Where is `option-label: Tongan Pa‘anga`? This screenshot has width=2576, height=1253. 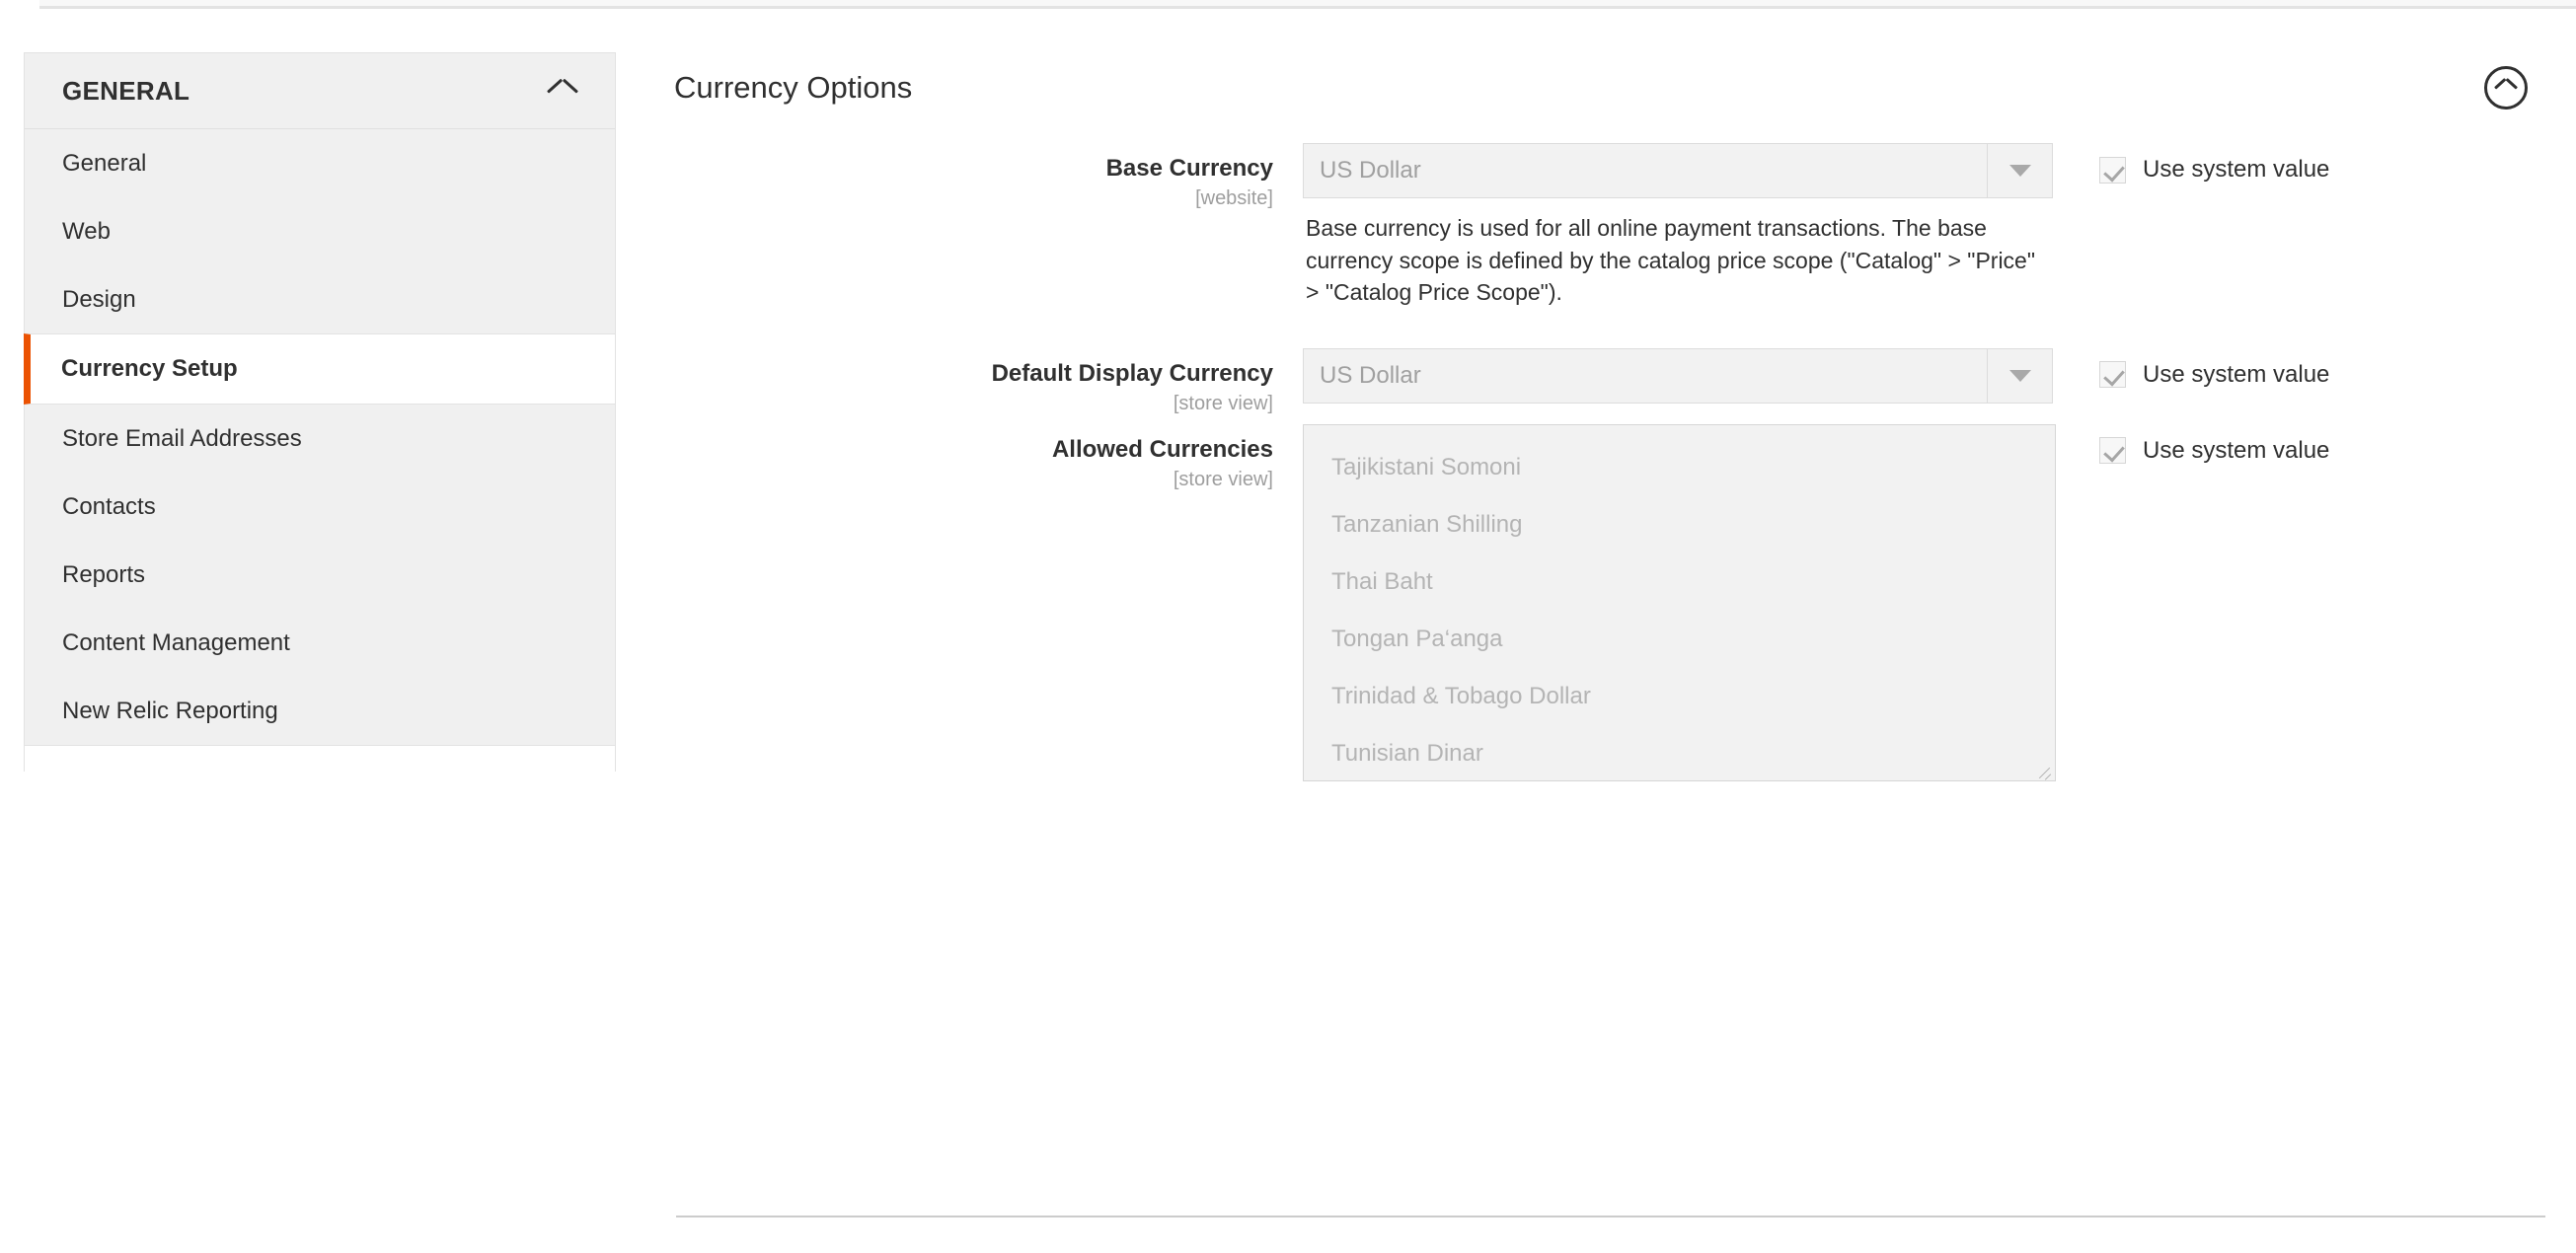
option-label: Tongan Pa‘anga is located at coordinates (1417, 638).